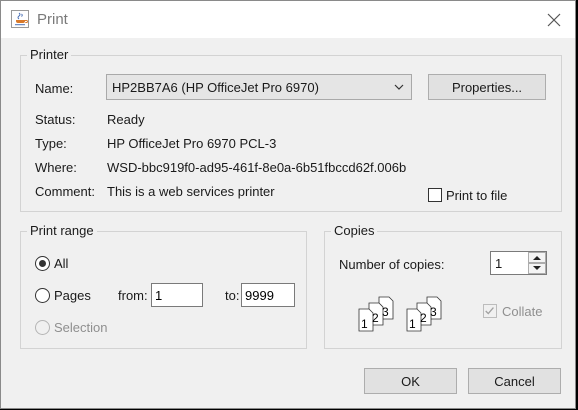 The height and width of the screenshot is (410, 578). I want to click on printer-name-select: HP2BB7A6 (HP OfficeJet Pro 6970), so click(259, 87).